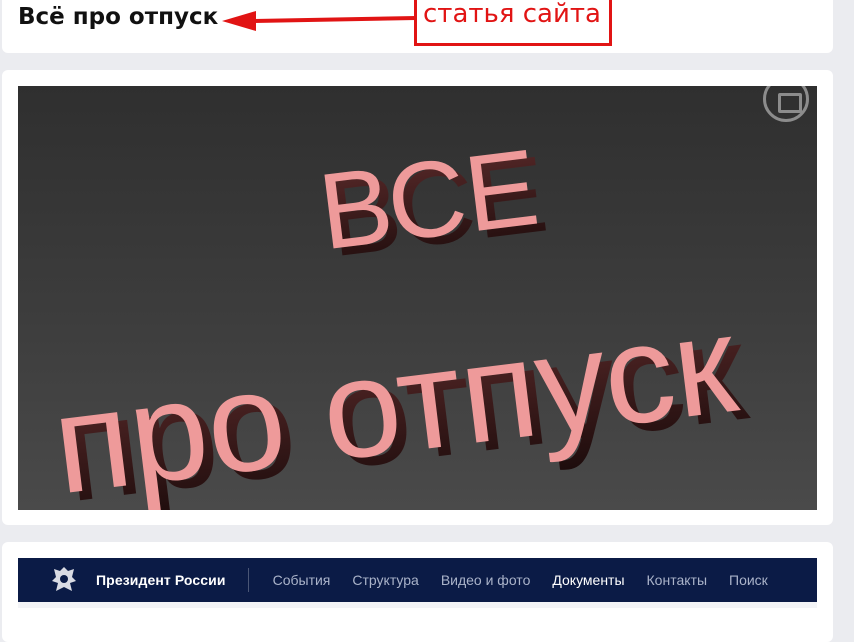 This screenshot has width=854, height=642. Describe the element at coordinates (302, 580) in the screenshot. I see `nav-events: События` at that location.